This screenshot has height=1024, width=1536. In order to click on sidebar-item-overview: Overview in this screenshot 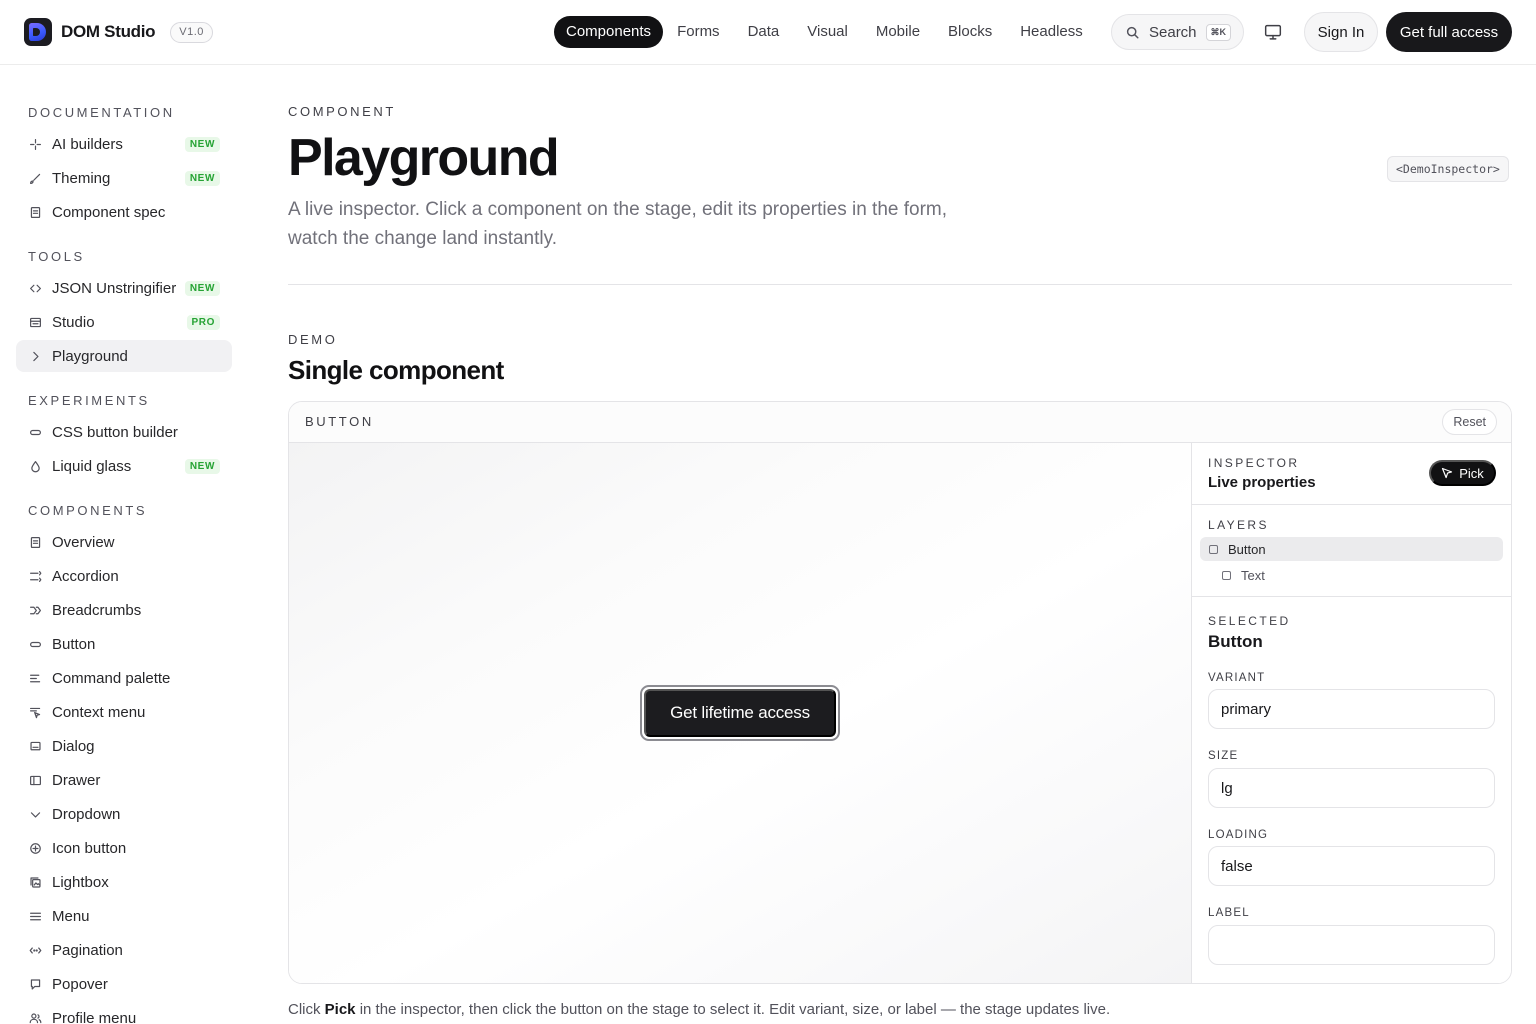, I will do `click(124, 542)`.